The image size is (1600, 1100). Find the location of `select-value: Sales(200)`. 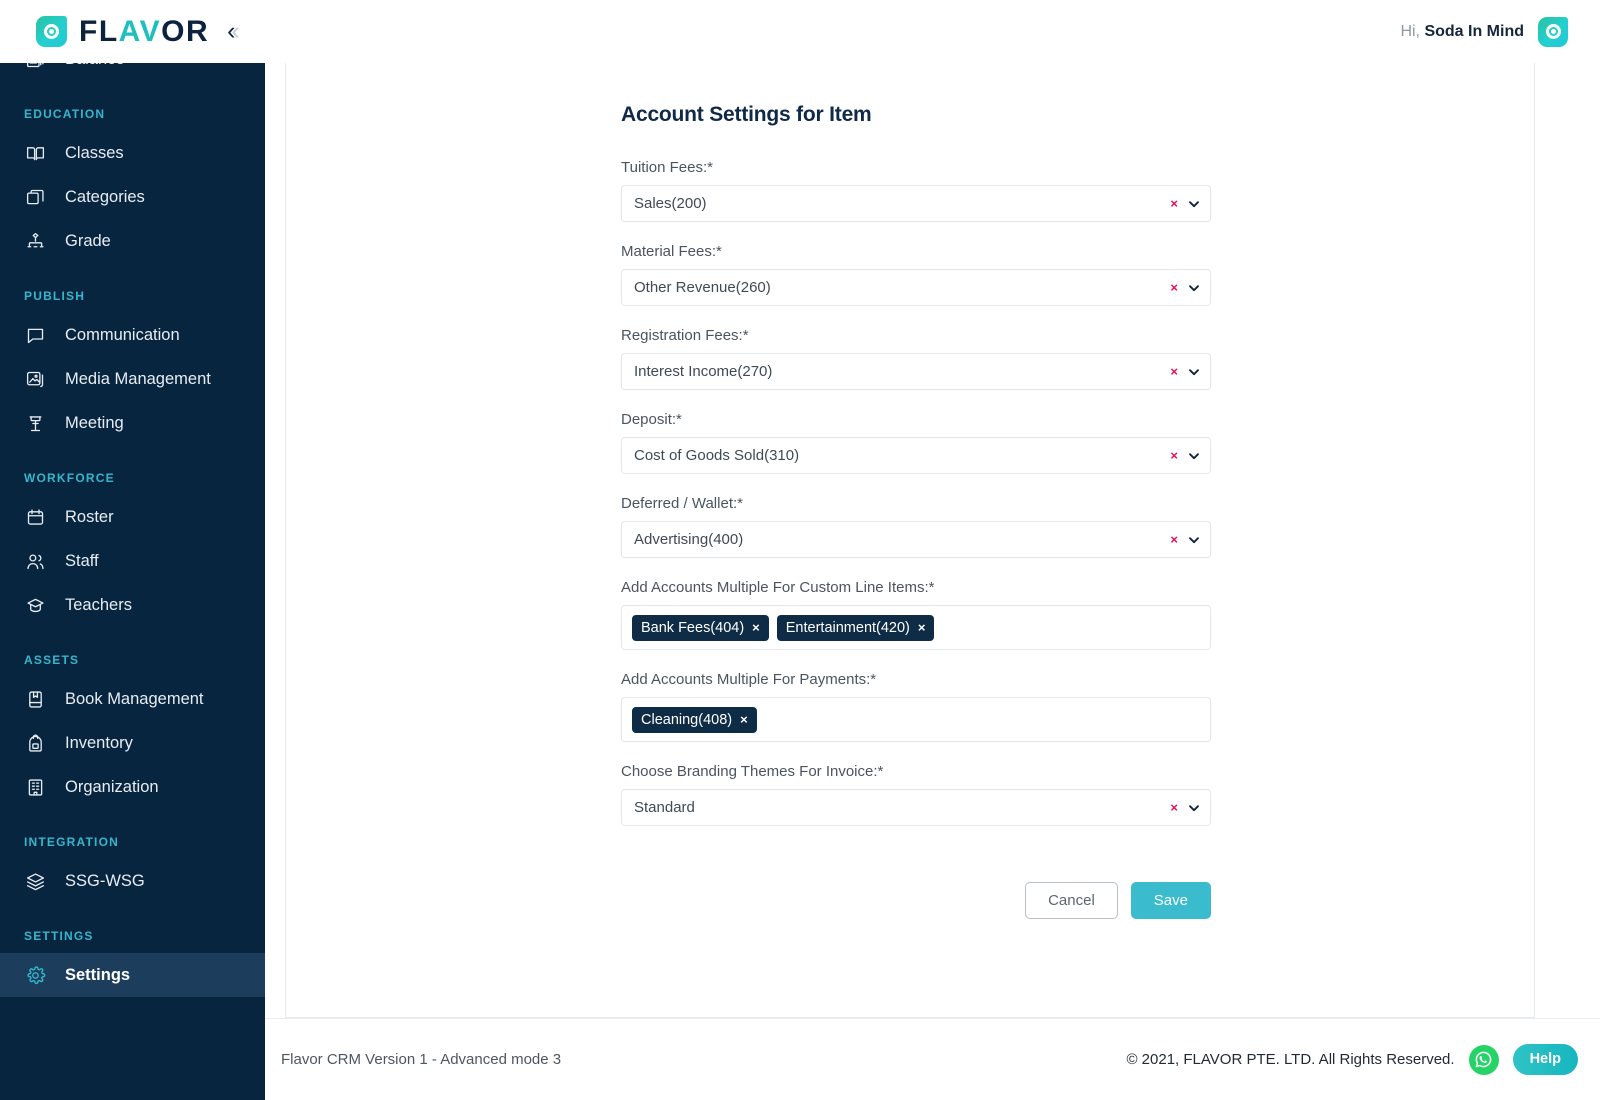

select-value: Sales(200) is located at coordinates (670, 203).